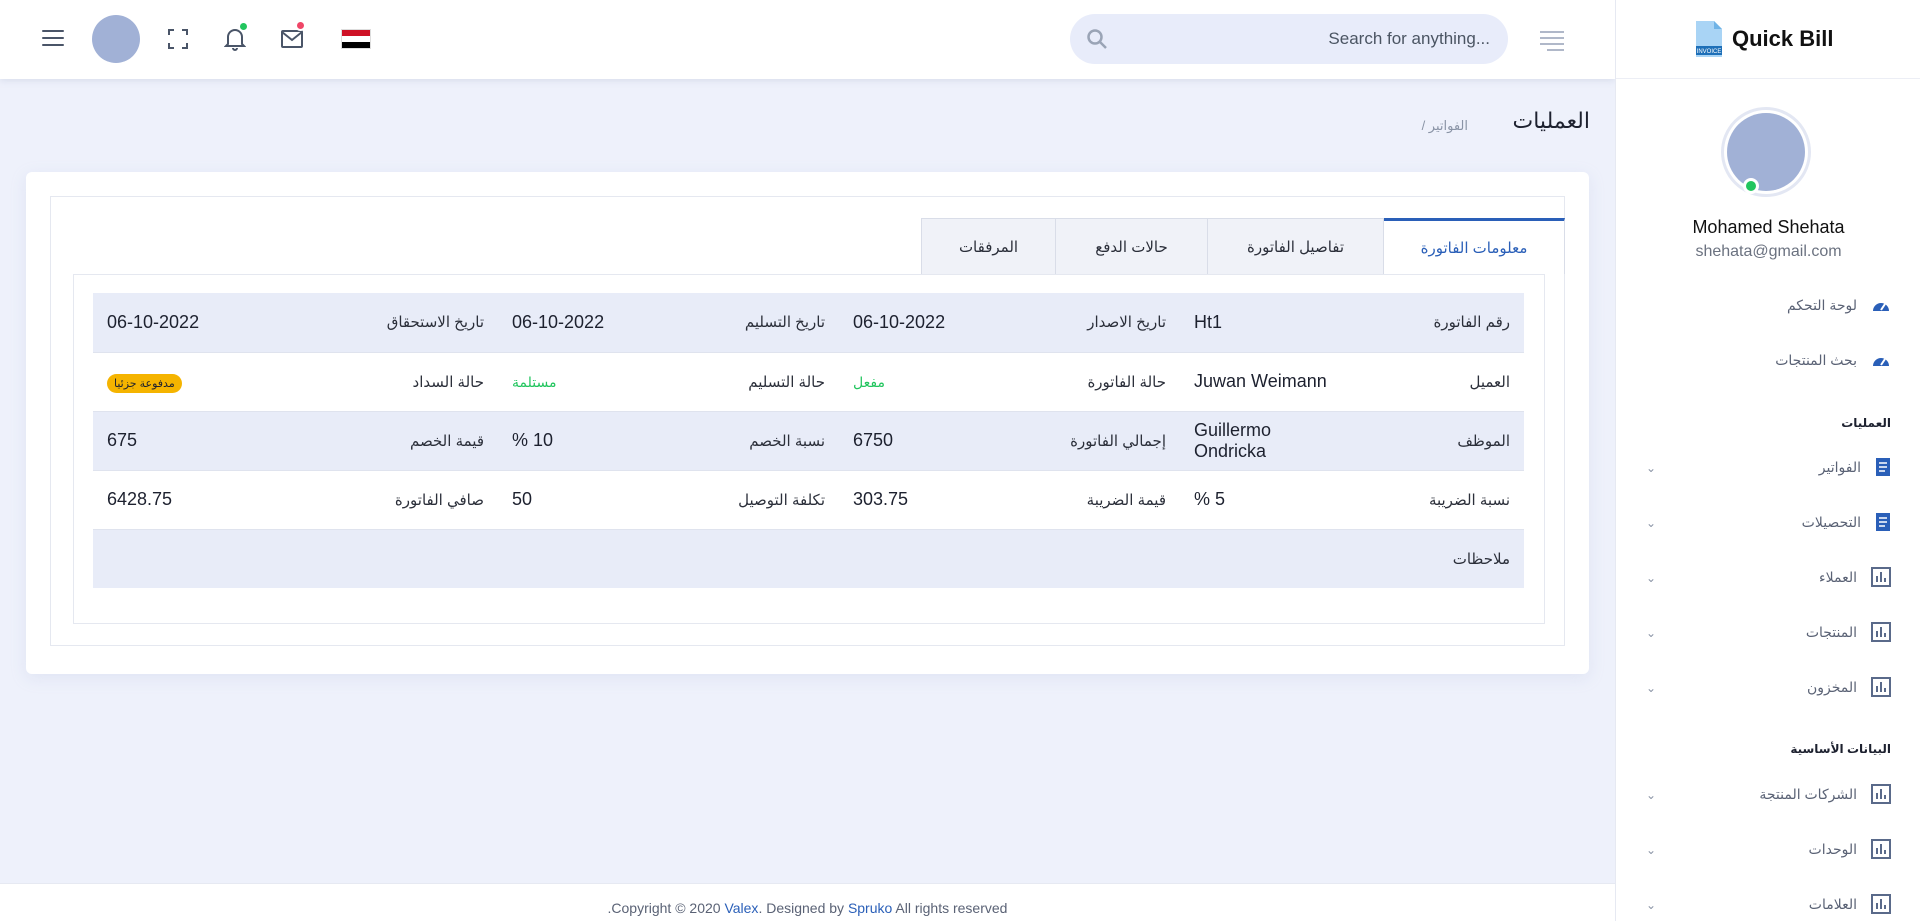  I want to click on tab-invoice-info: معلومات الفاتورة, so click(1474, 246).